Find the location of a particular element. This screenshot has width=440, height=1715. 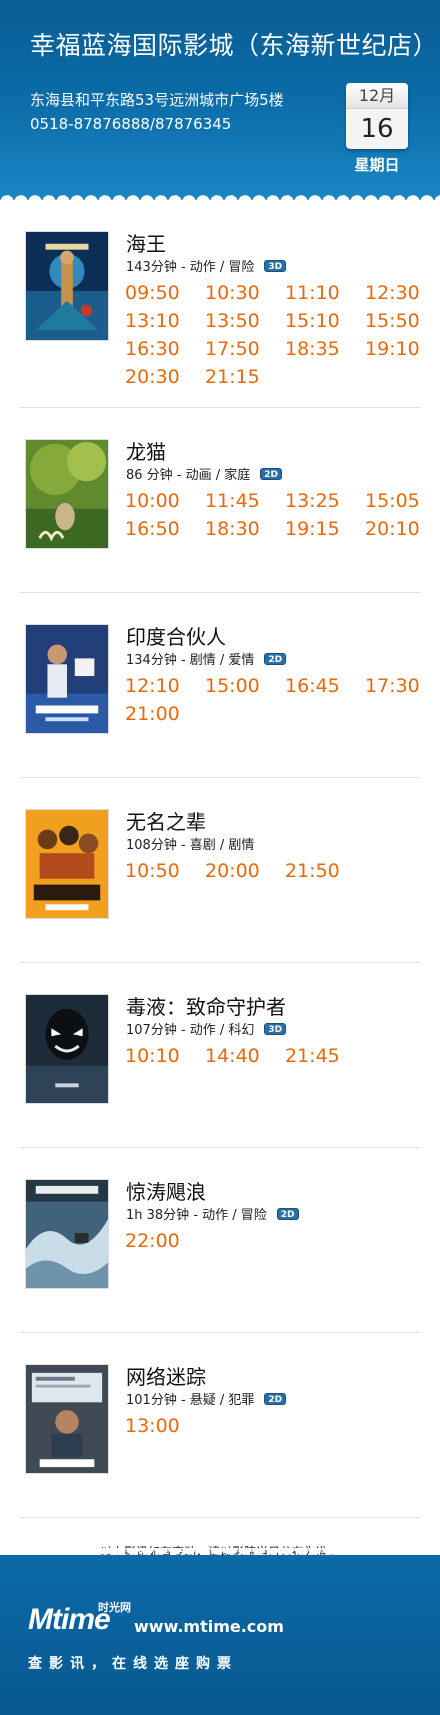

showtime: 21:45 is located at coordinates (325, 1056).